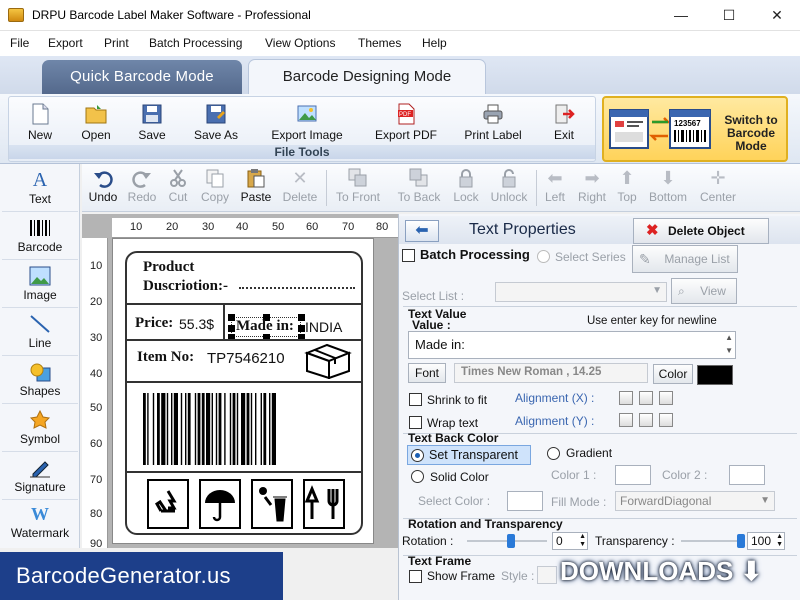 The image size is (800, 600). I want to click on export-pdf-button: PDF Export PDF, so click(406, 126).